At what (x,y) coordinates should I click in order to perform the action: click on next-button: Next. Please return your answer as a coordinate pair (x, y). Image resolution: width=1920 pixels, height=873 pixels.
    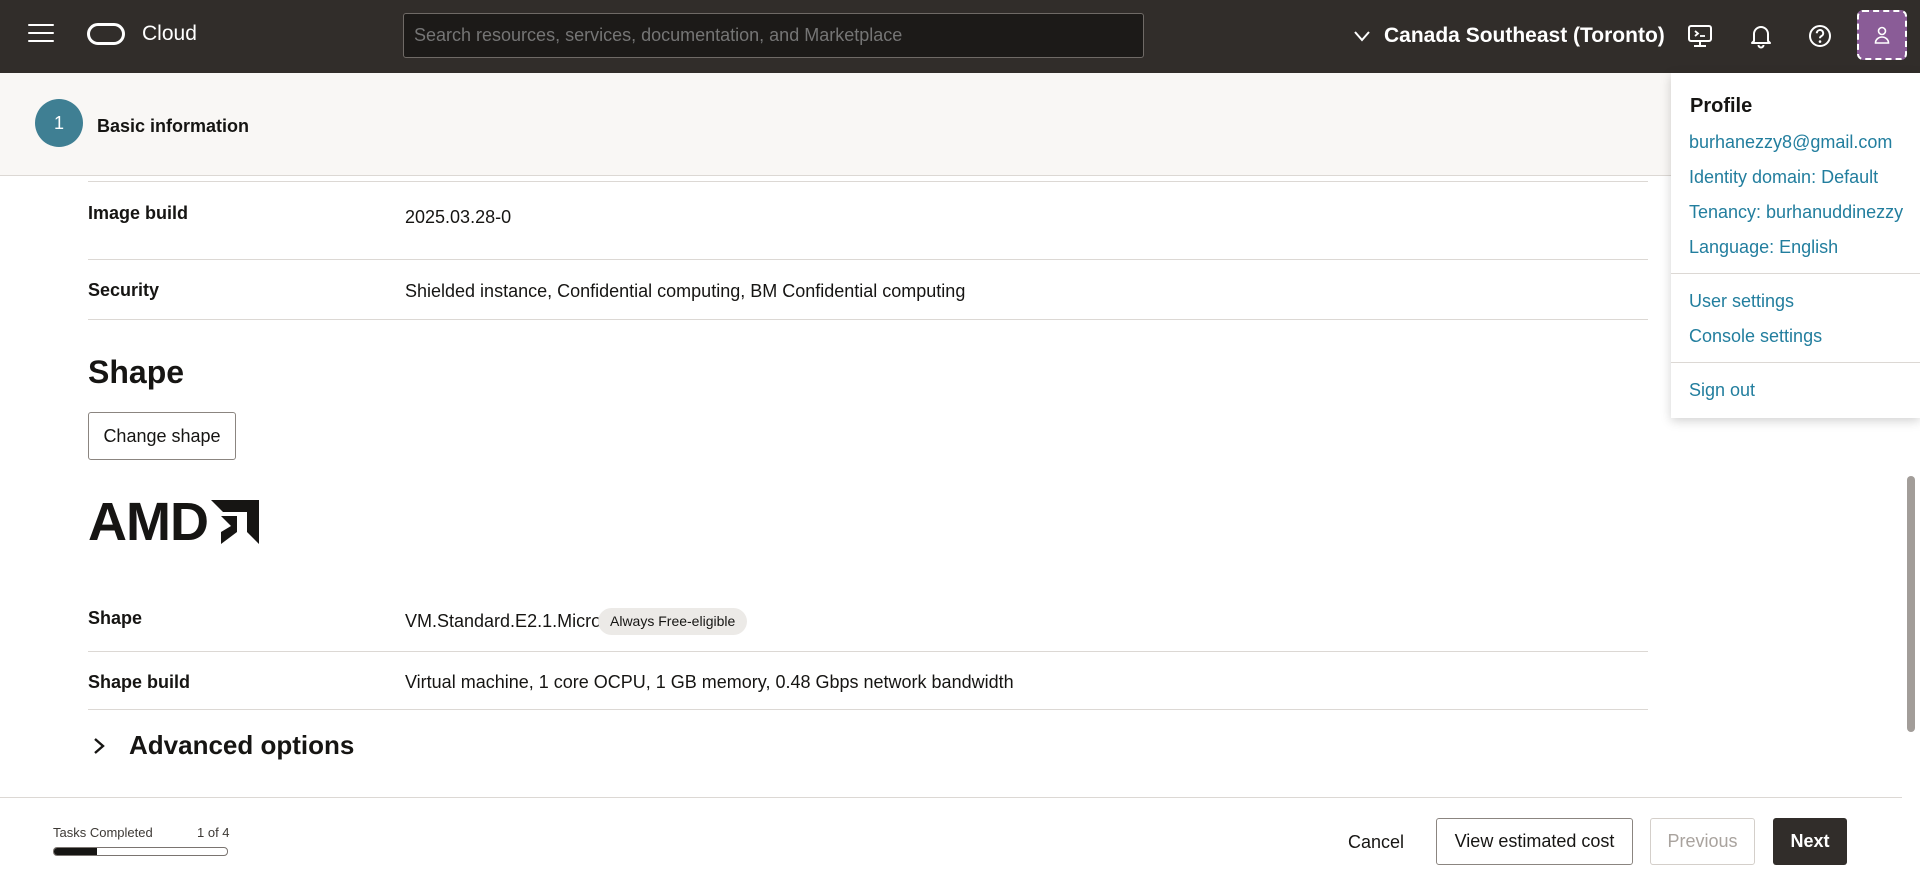
    Looking at the image, I should click on (1810, 841).